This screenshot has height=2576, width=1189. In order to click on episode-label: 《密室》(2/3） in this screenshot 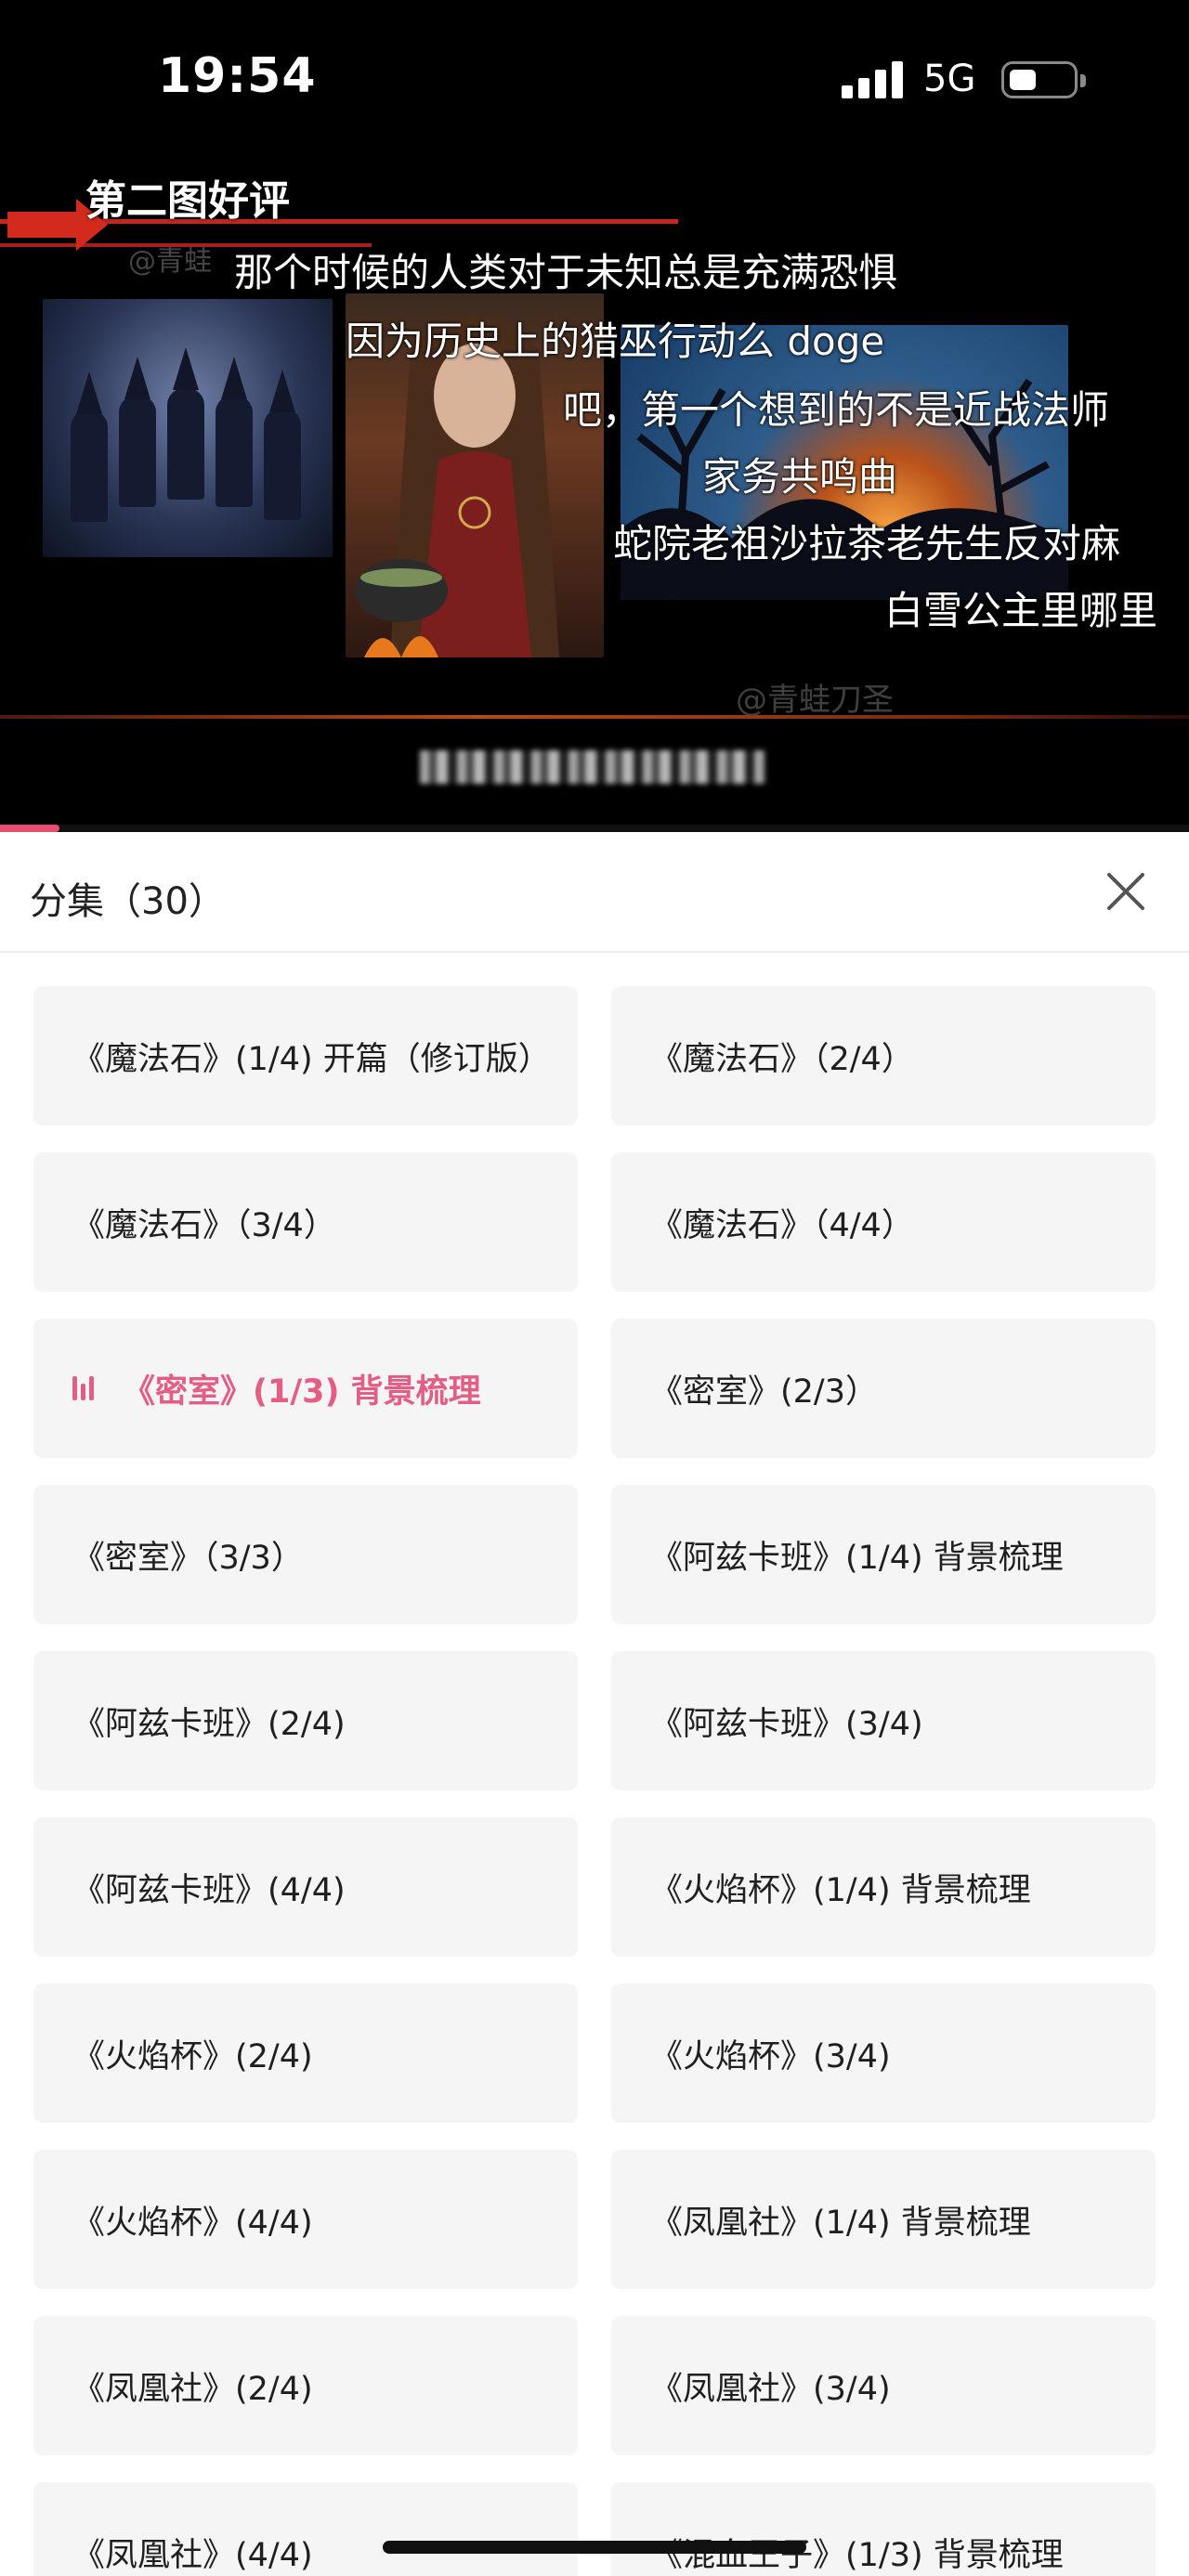, I will do `click(764, 1392)`.